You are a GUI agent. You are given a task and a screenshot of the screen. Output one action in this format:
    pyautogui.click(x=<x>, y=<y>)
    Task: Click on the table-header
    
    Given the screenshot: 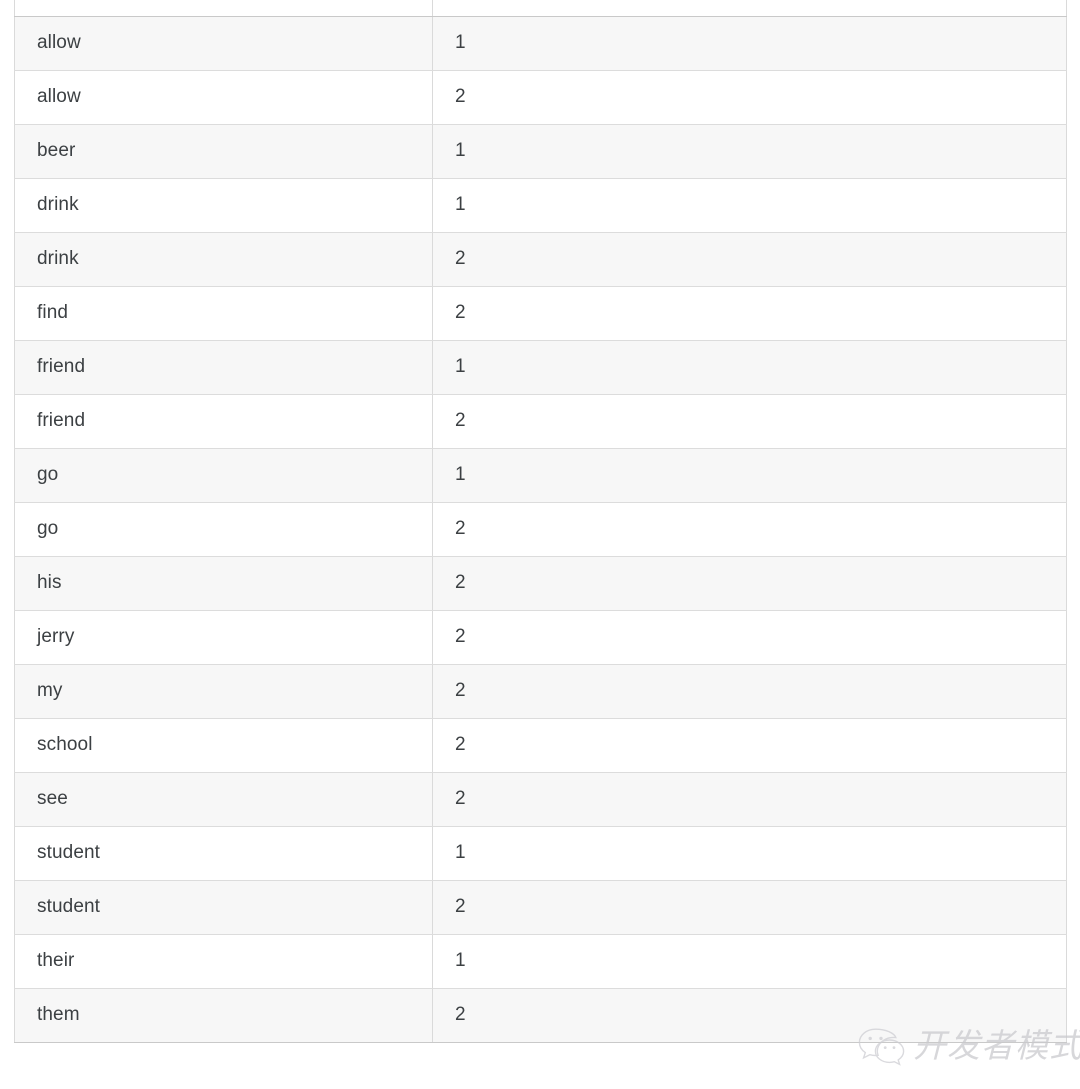 What is the action you would take?
    pyautogui.click(x=540, y=8)
    